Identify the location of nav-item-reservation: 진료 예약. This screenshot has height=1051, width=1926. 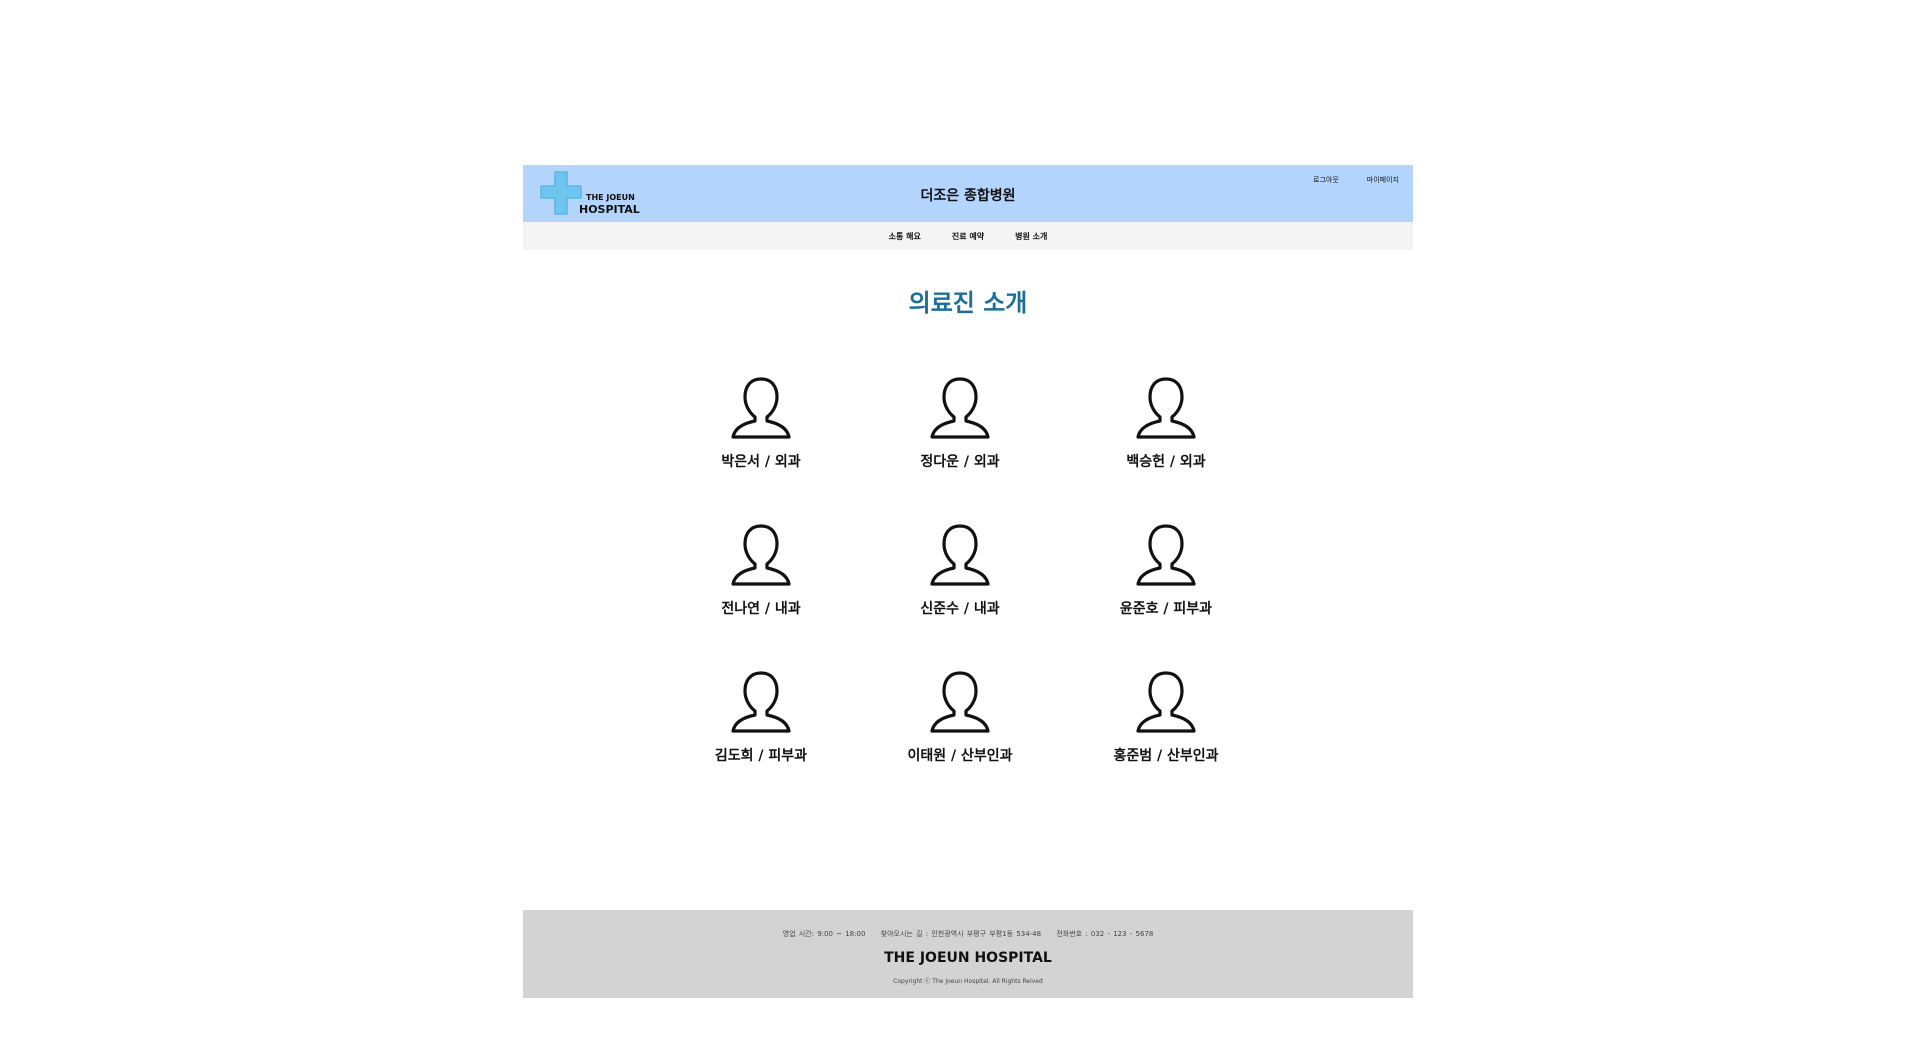
(968, 236).